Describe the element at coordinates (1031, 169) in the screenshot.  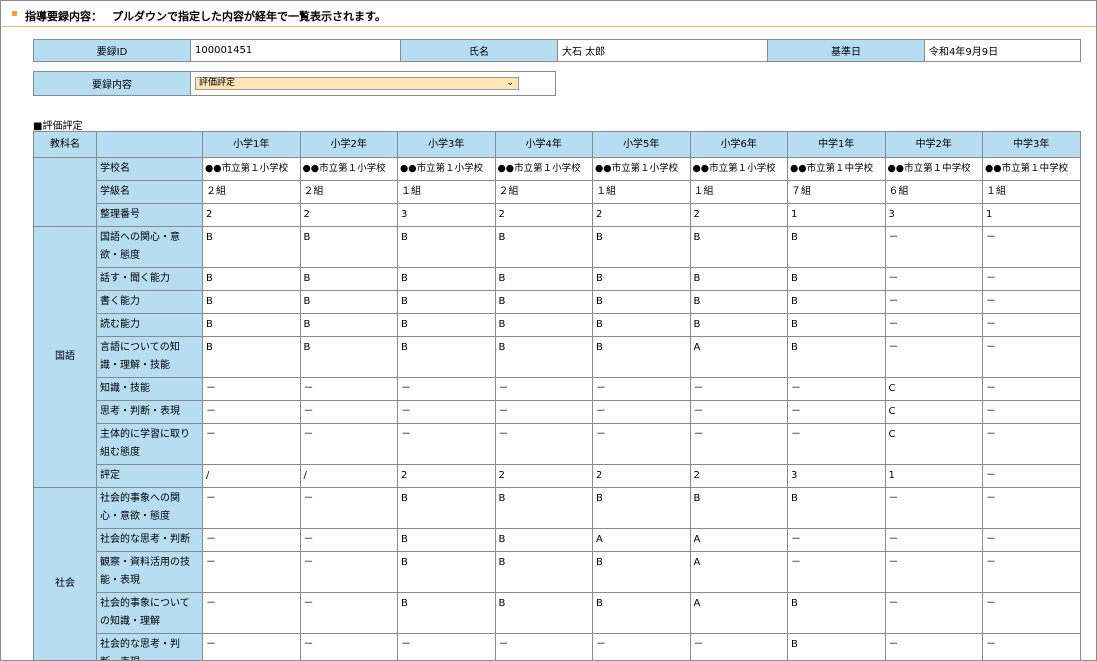
I see `table-cell: ●●市立第１中学校` at that location.